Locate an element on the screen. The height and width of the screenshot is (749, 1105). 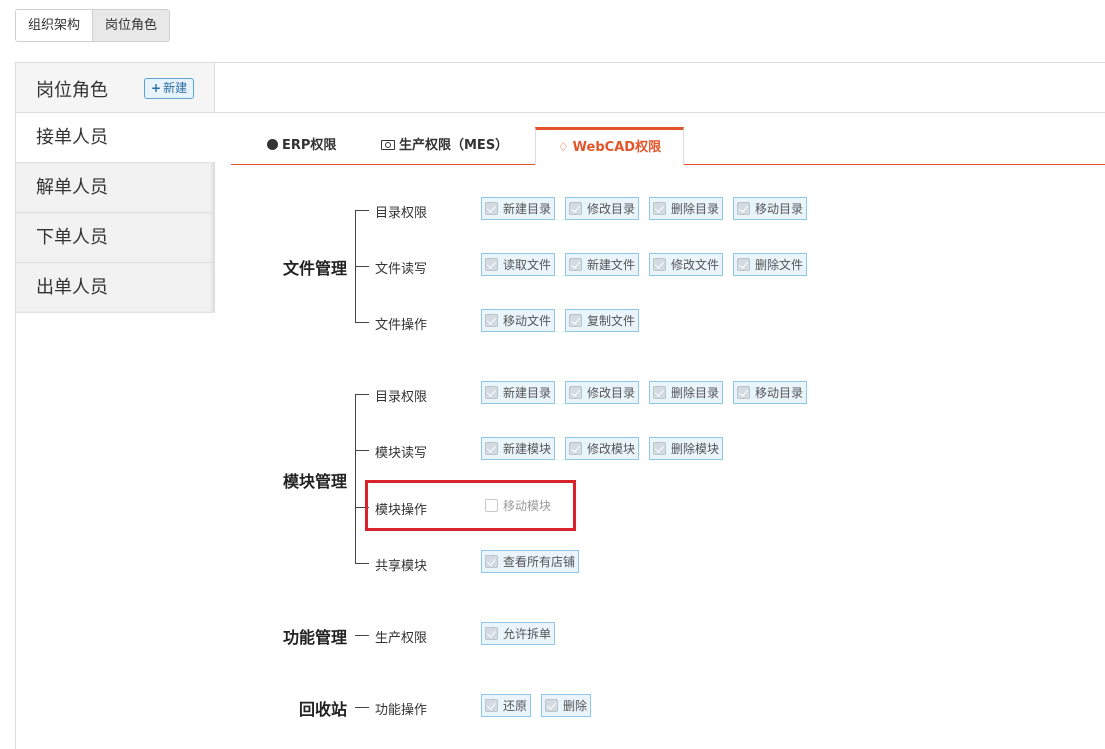
permission-checkbox-group: 移动文件 复制文件 is located at coordinates (560, 320).